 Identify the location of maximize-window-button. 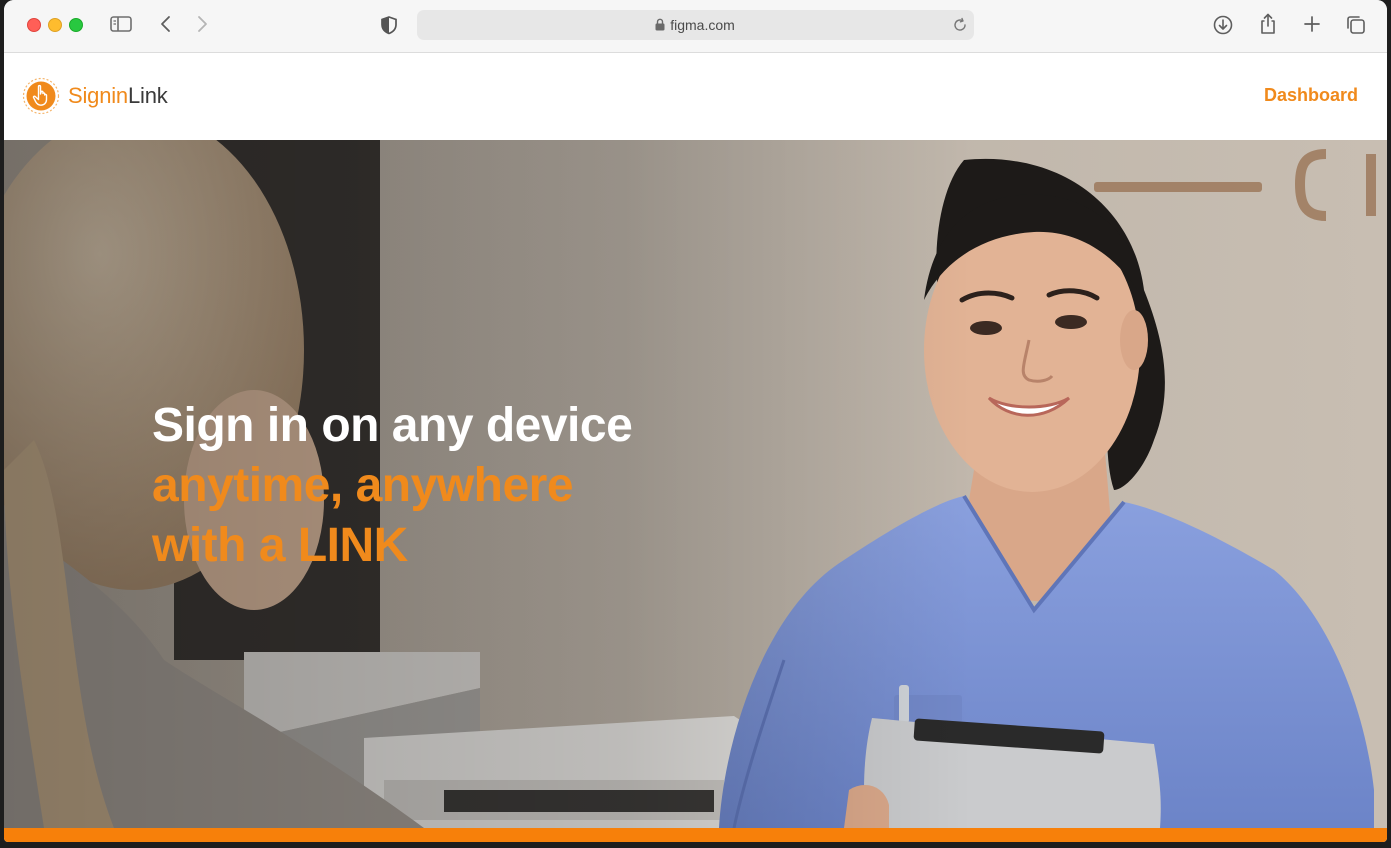
(76, 25).